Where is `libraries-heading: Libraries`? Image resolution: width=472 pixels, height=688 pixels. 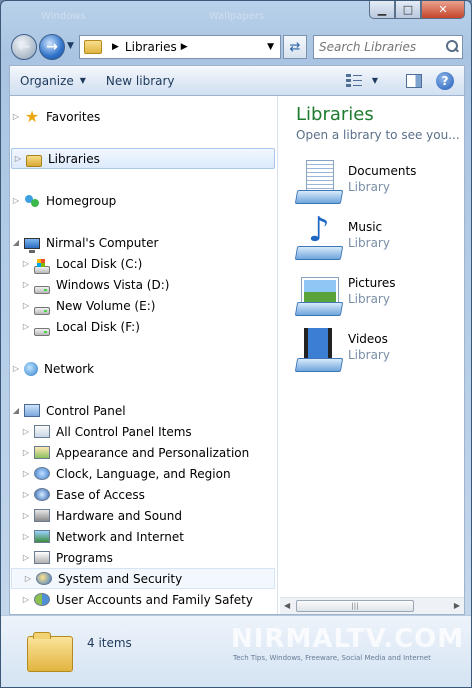 libraries-heading: Libraries is located at coordinates (335, 114).